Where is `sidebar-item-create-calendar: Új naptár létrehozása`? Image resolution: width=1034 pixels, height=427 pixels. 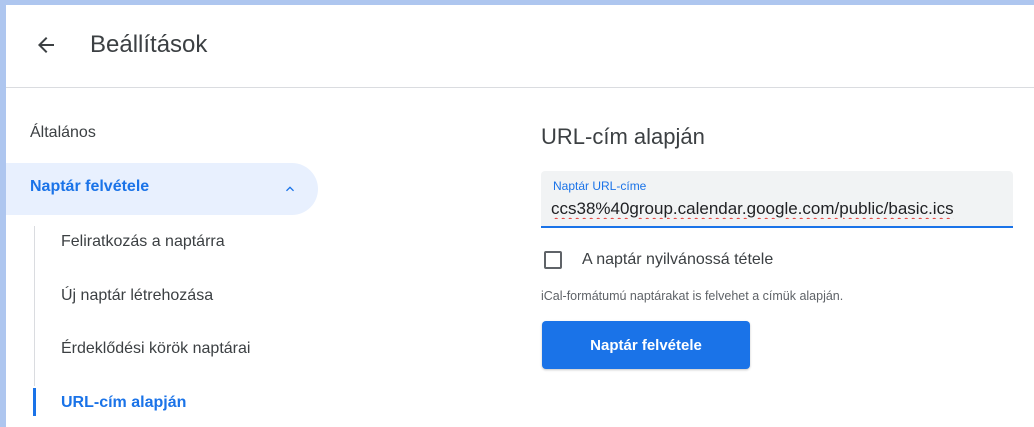 sidebar-item-create-calendar: Új naptár létrehozása is located at coordinates (137, 296).